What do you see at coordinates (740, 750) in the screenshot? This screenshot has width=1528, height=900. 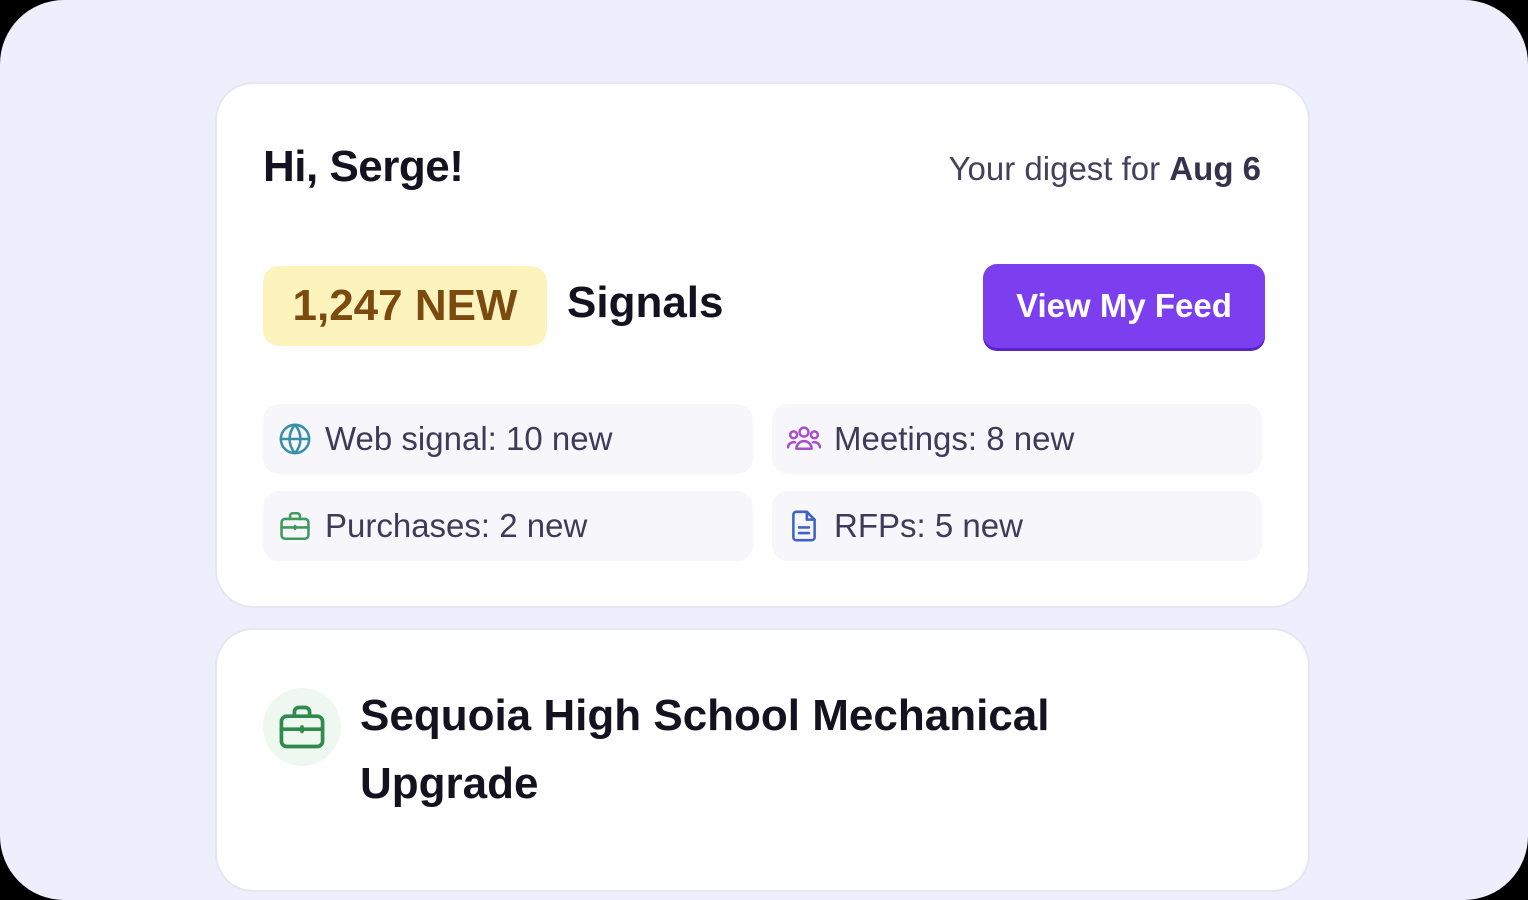 I see `signal-item-title: Sequoia High School Mechanical Upgrade` at bounding box center [740, 750].